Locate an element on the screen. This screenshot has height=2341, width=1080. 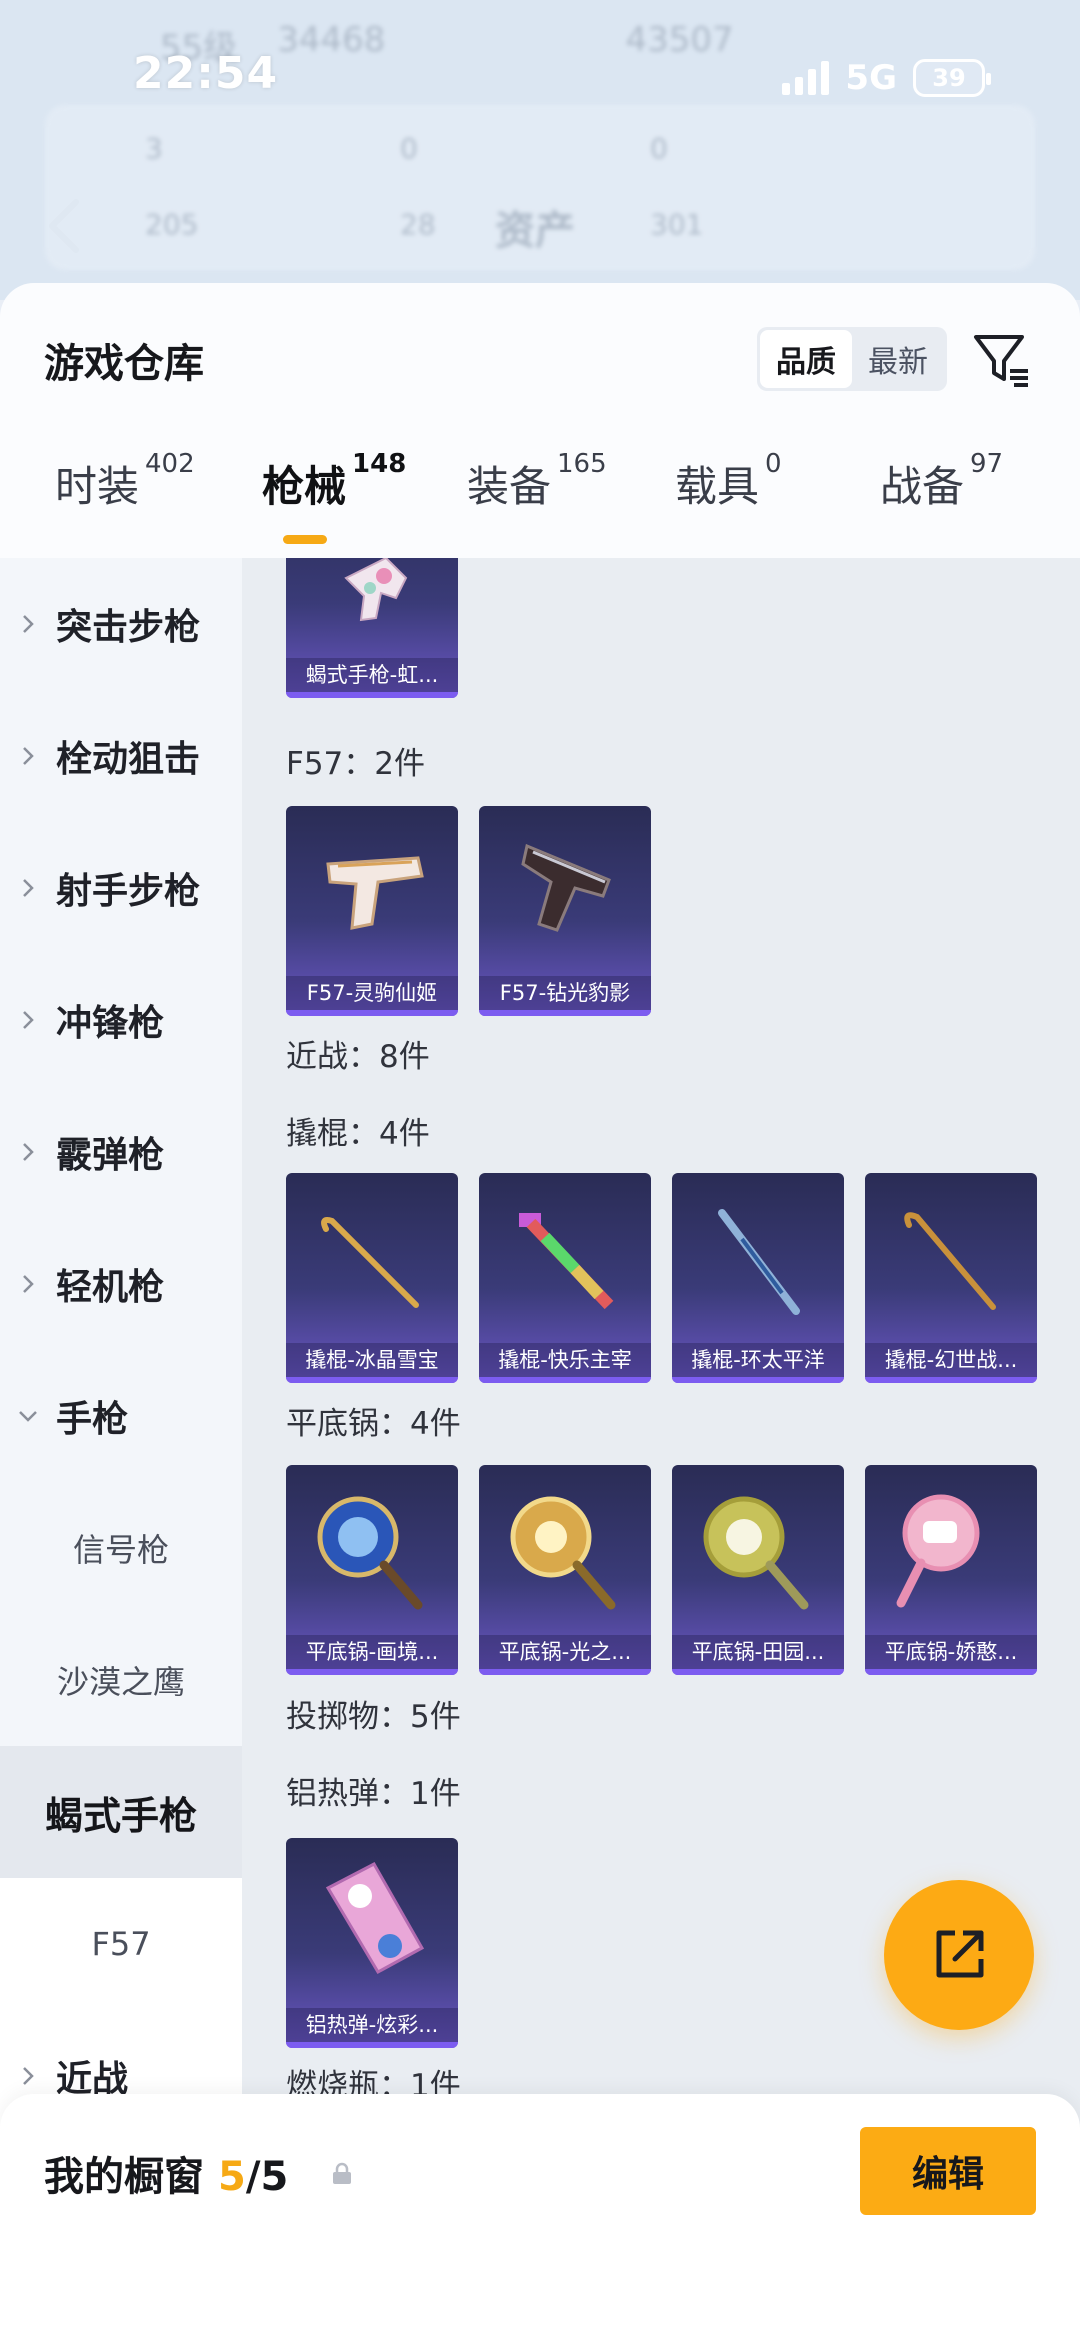
status-time: 22:54 is located at coordinates (206, 73).